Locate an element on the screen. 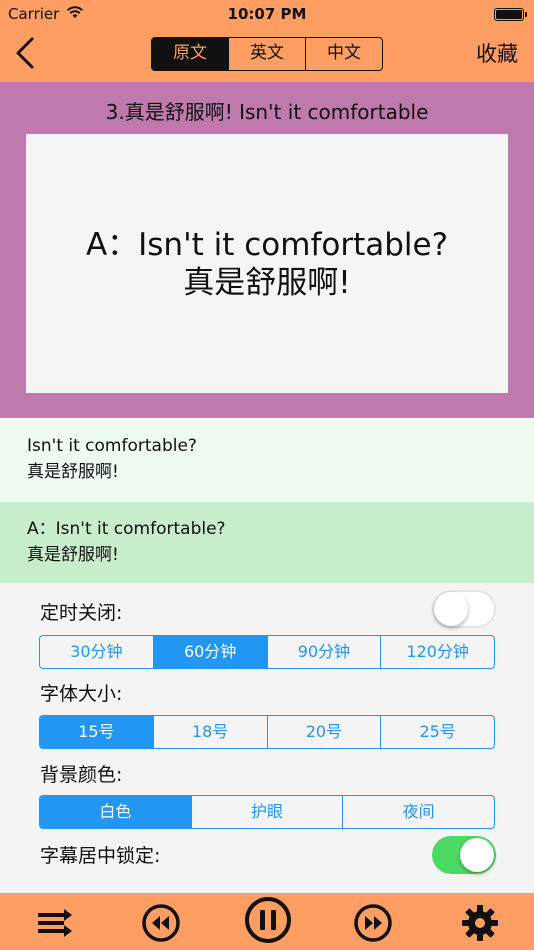  timer-option-30: 30分钟 is located at coordinates (96, 652).